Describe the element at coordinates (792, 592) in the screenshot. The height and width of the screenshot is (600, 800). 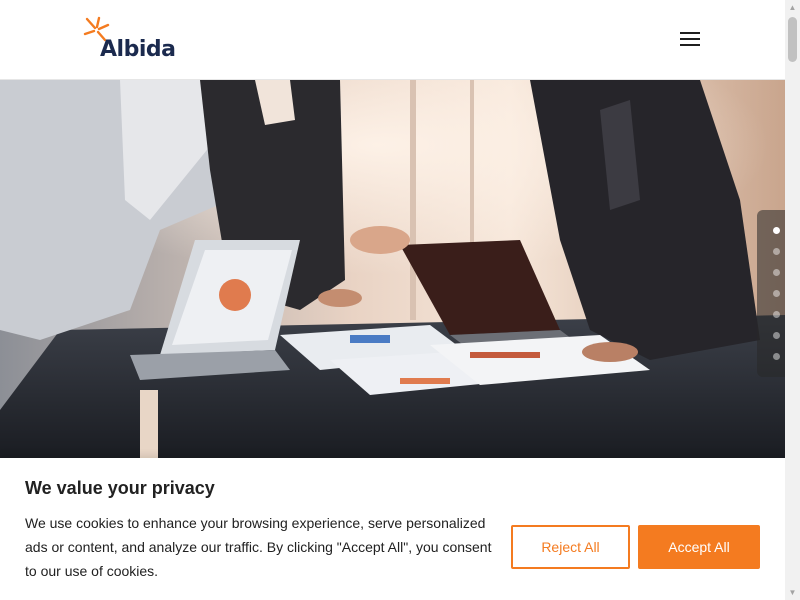
I see `scroll-down-arrow-icon: ▼` at that location.